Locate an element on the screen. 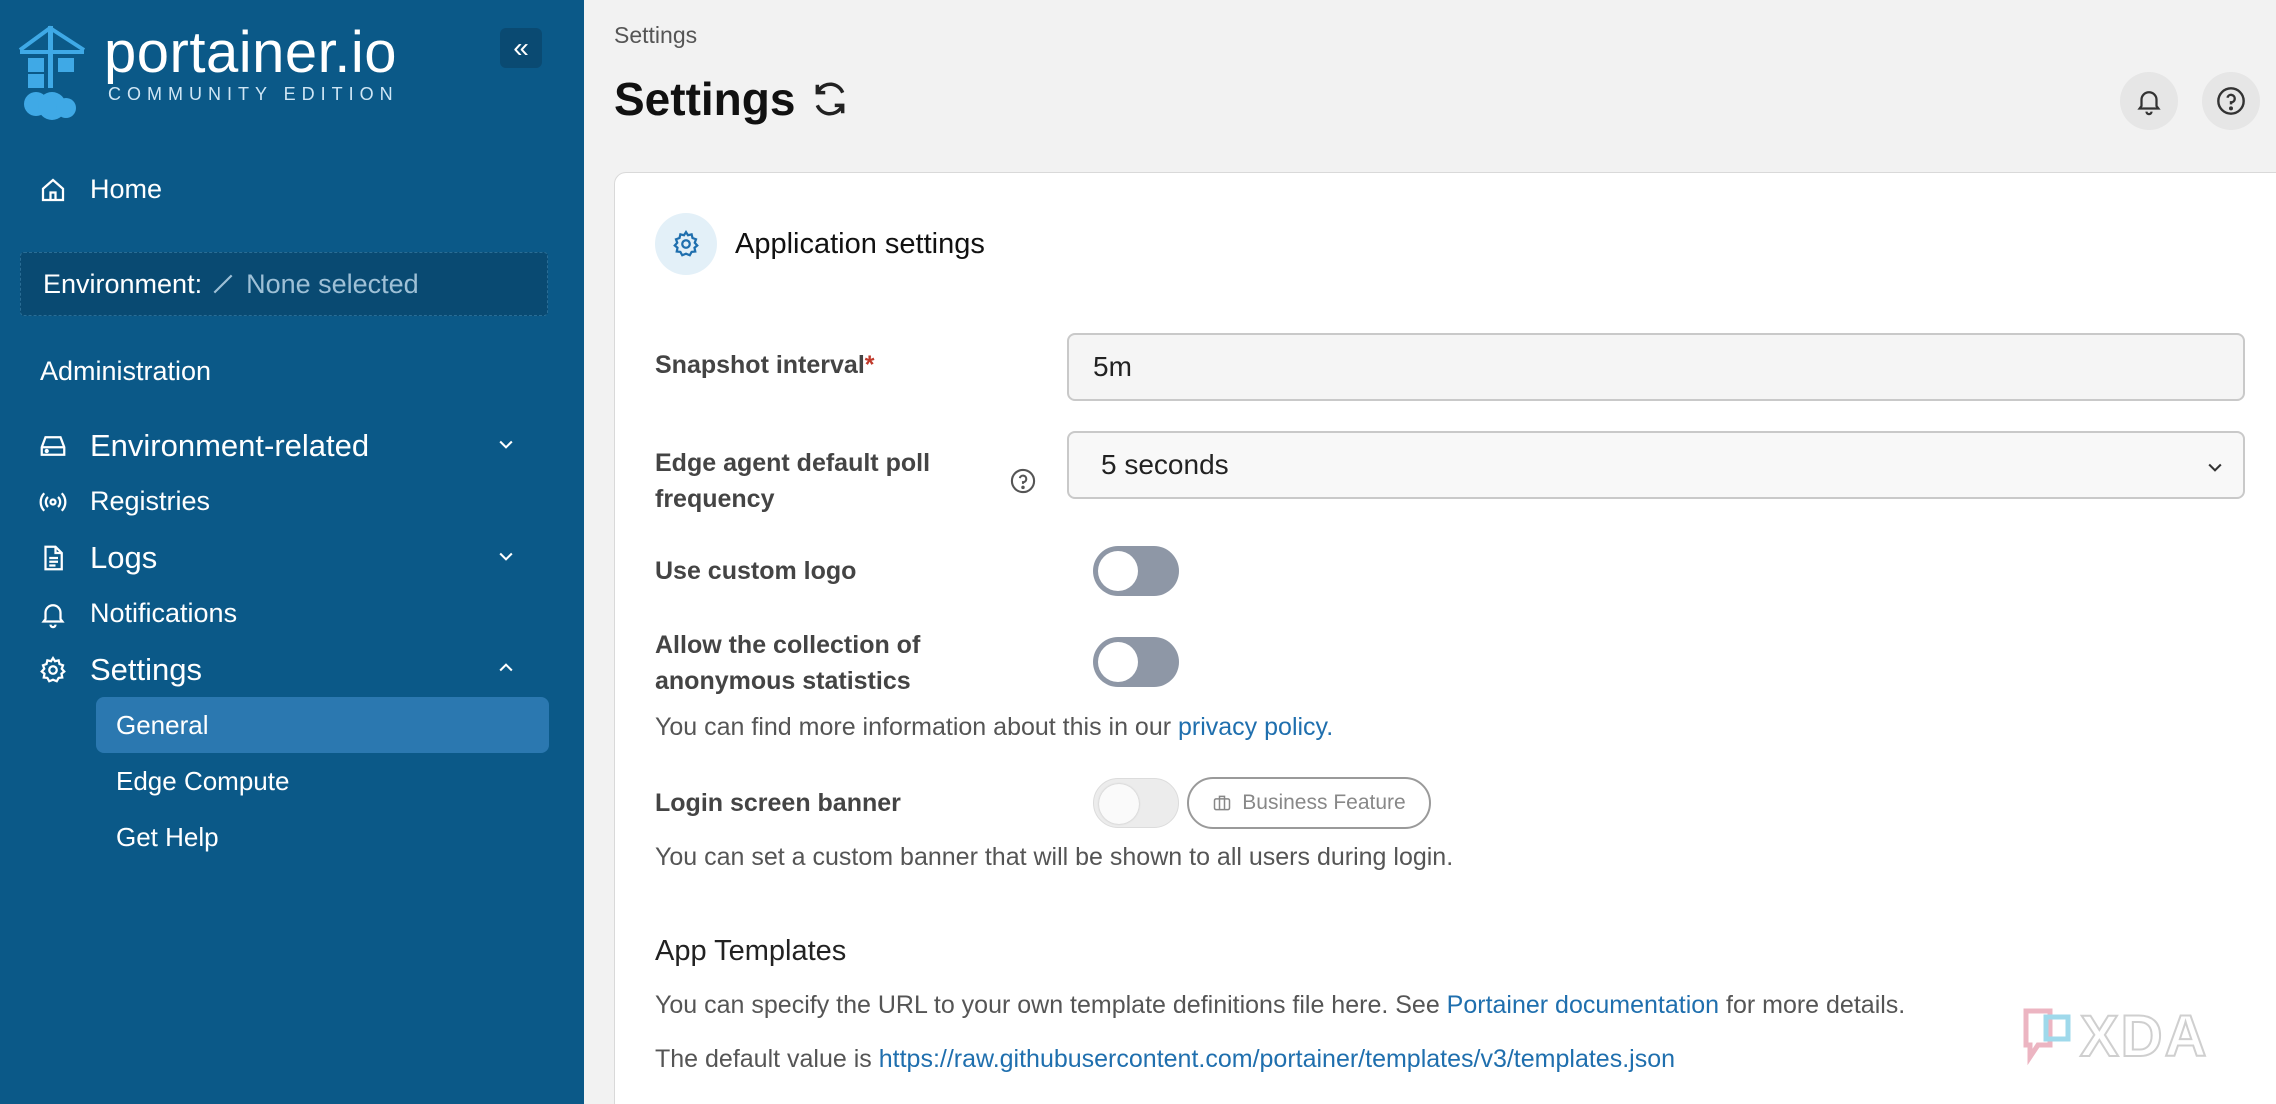  page-title-text: Settings is located at coordinates (705, 99).